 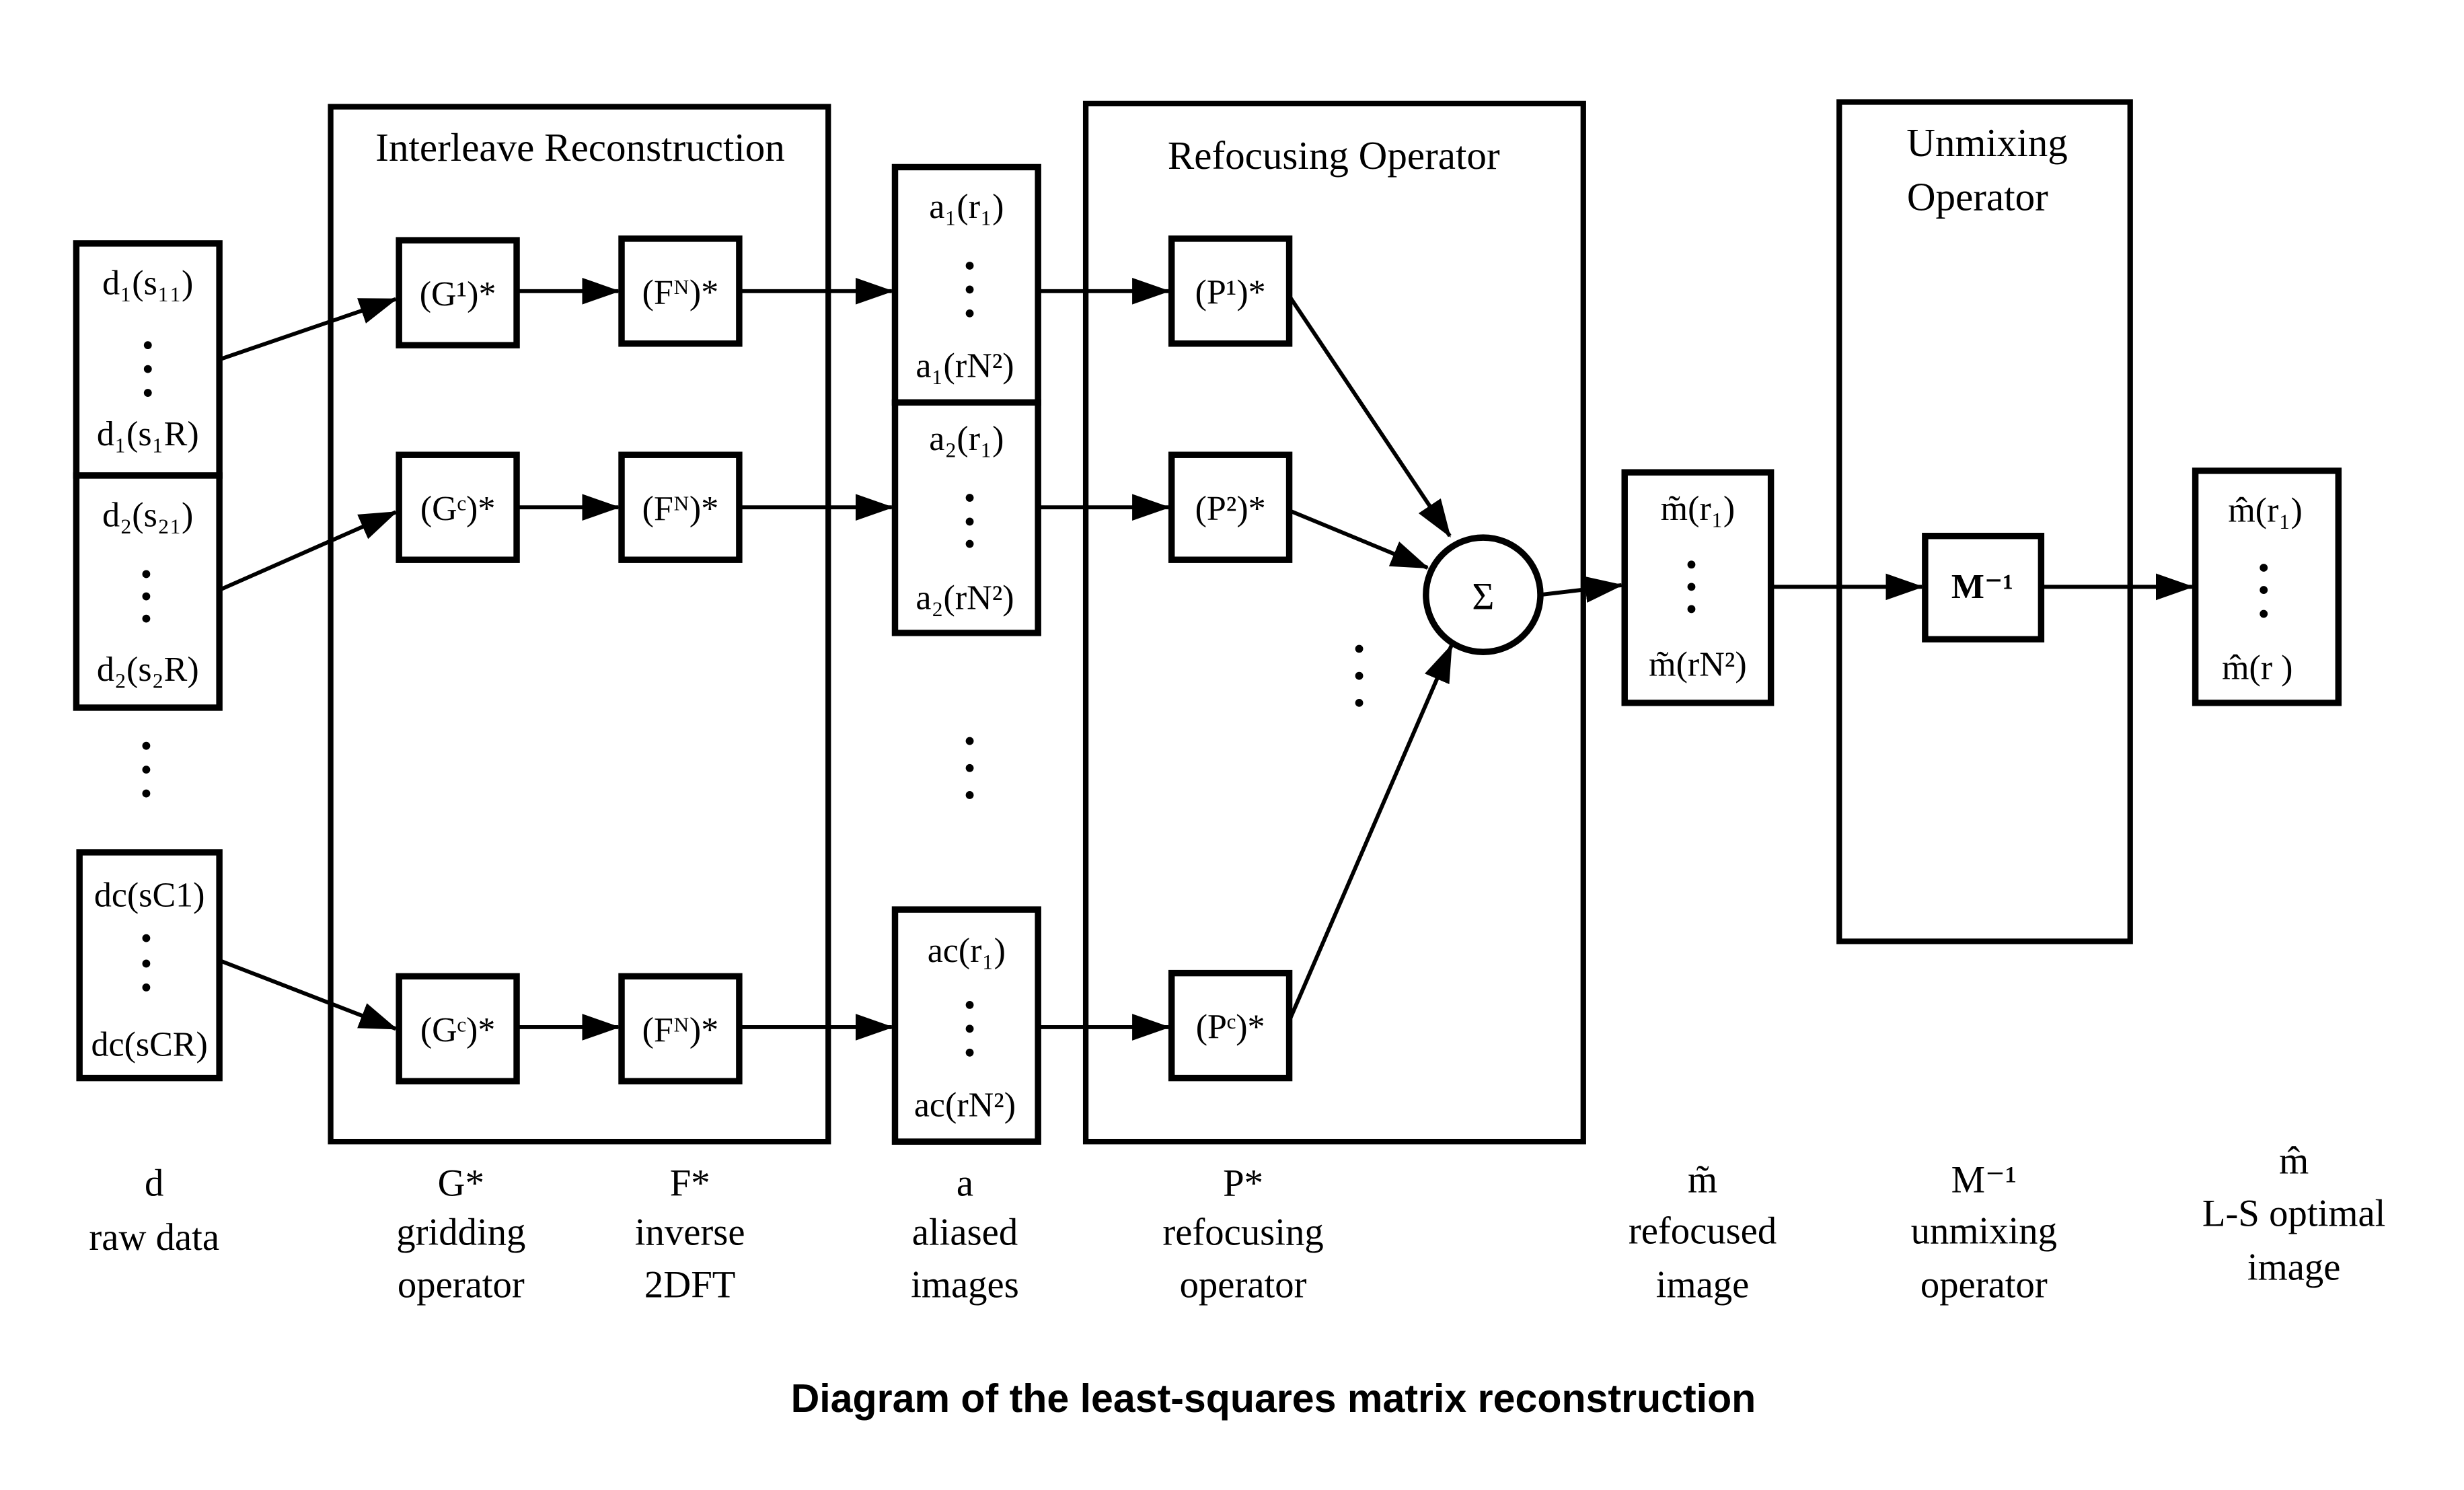 I want to click on optimal-top: m̂(r₁), so click(x=2265, y=510).